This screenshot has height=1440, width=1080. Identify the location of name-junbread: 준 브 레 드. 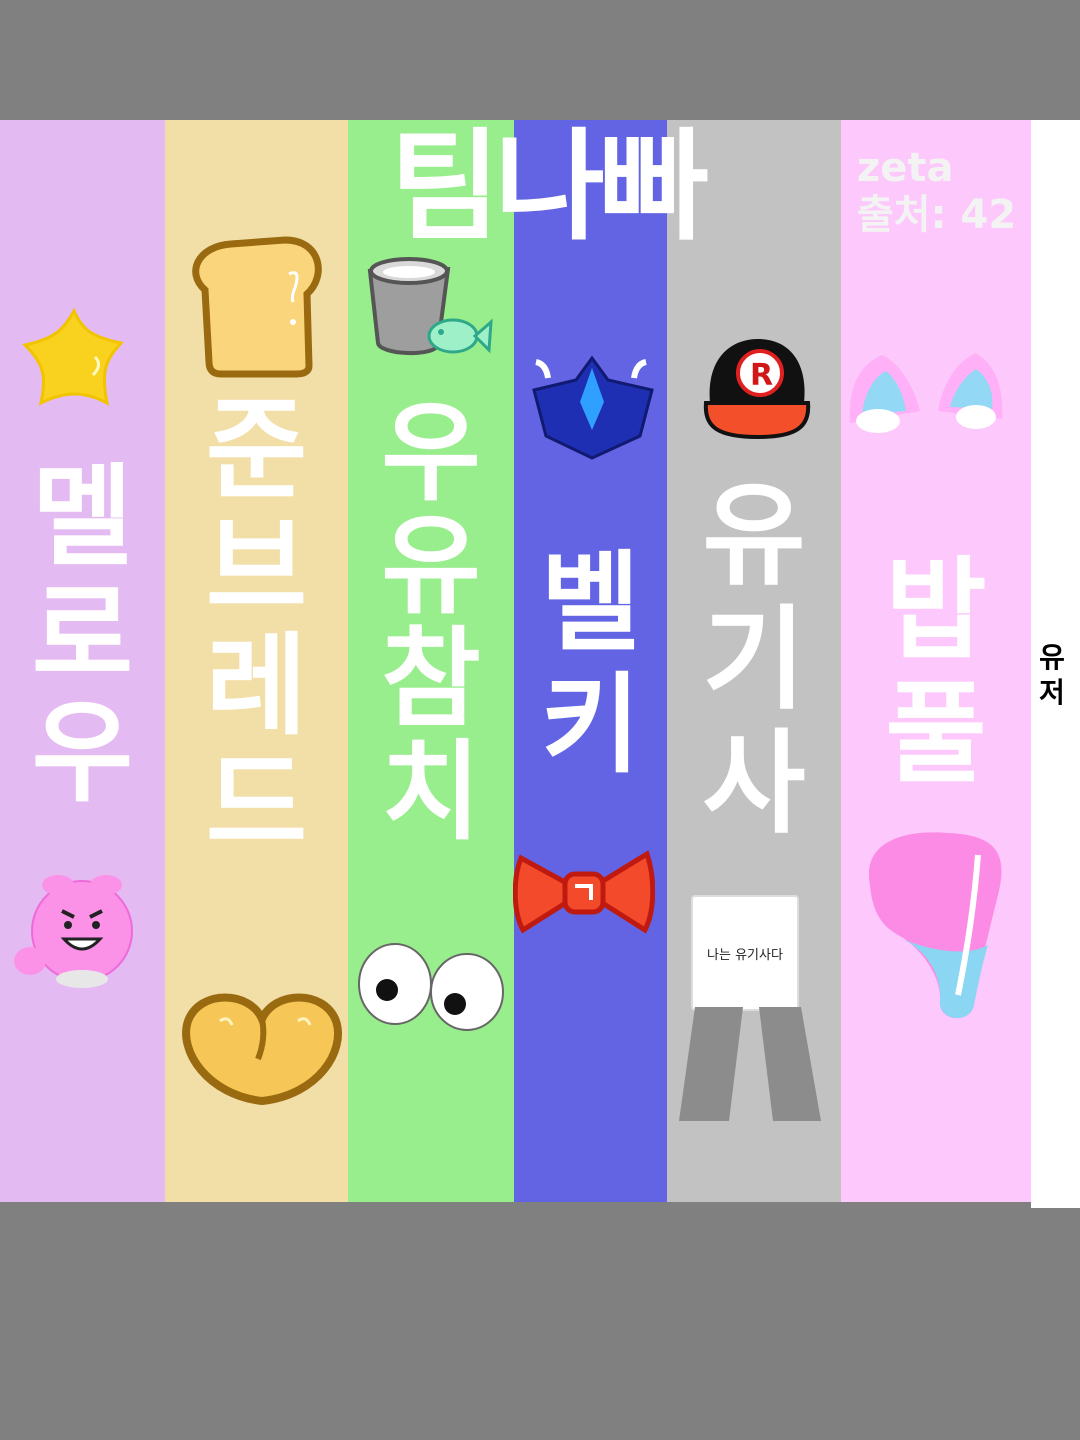
(256, 627).